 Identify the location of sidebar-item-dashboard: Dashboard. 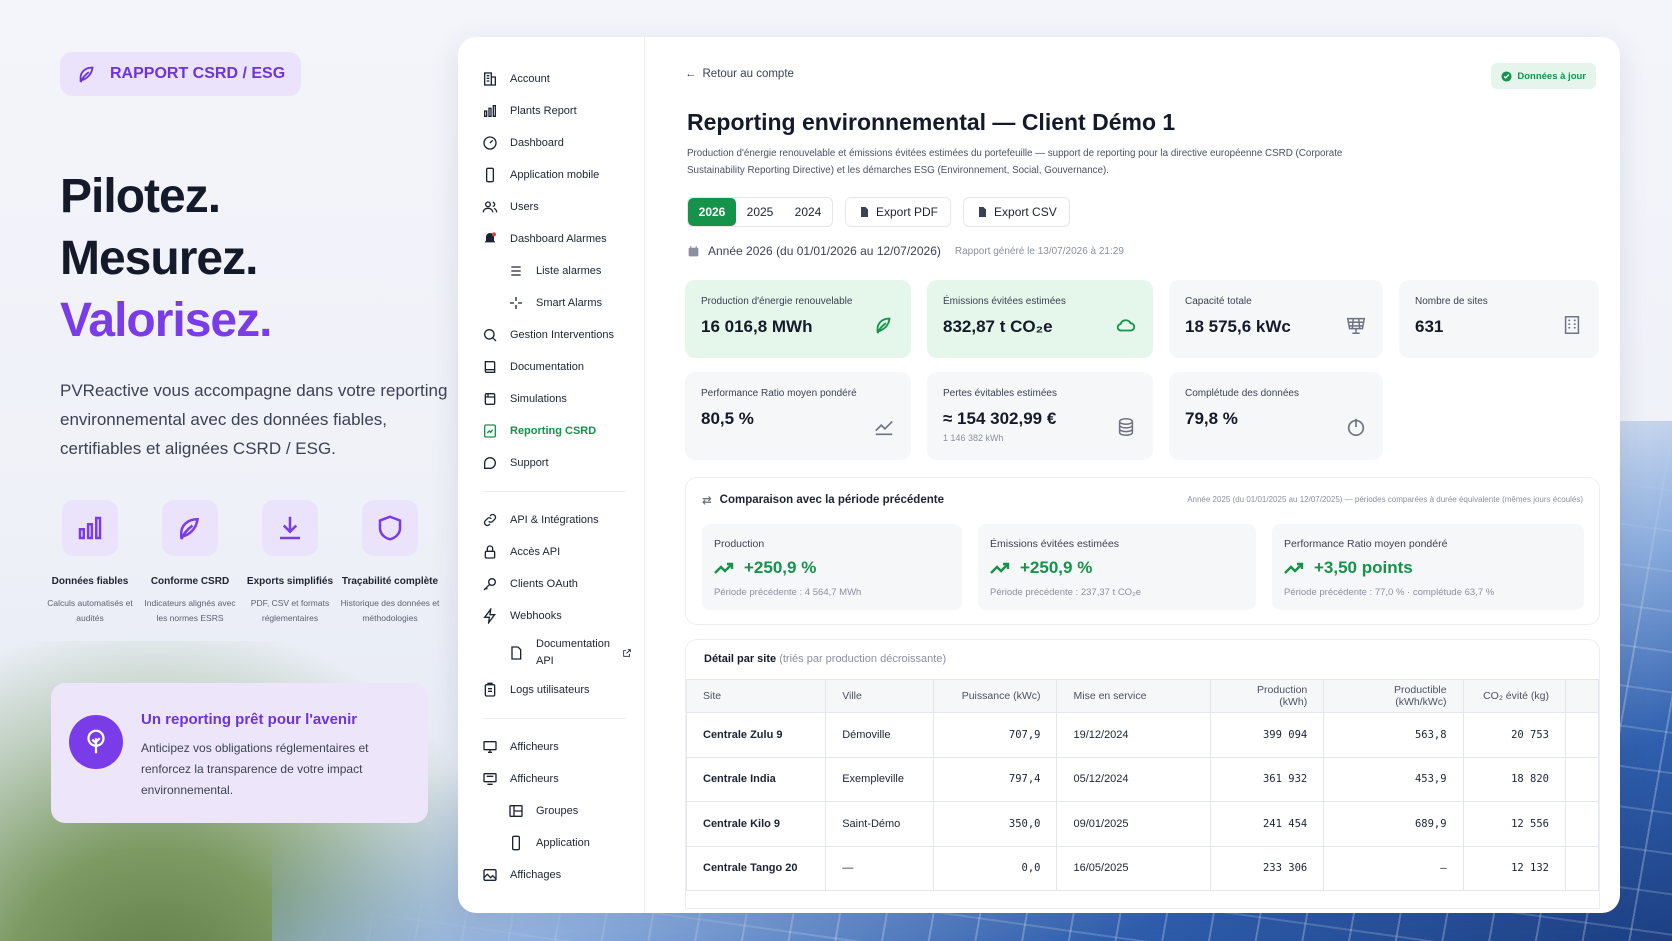
(551, 143).